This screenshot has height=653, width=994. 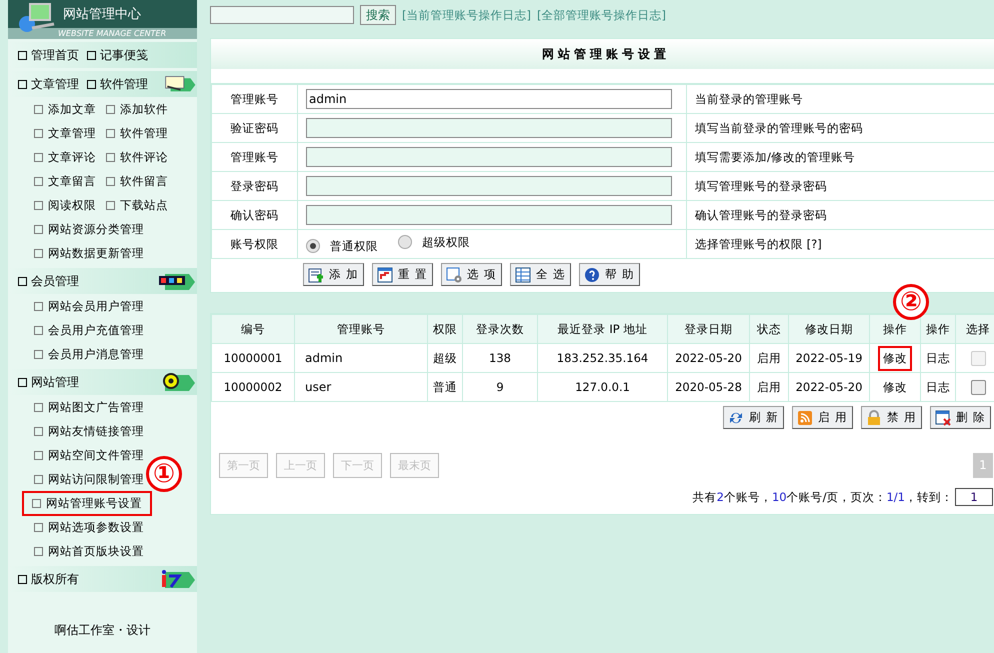 What do you see at coordinates (943, 418) in the screenshot?
I see `delete-icon` at bounding box center [943, 418].